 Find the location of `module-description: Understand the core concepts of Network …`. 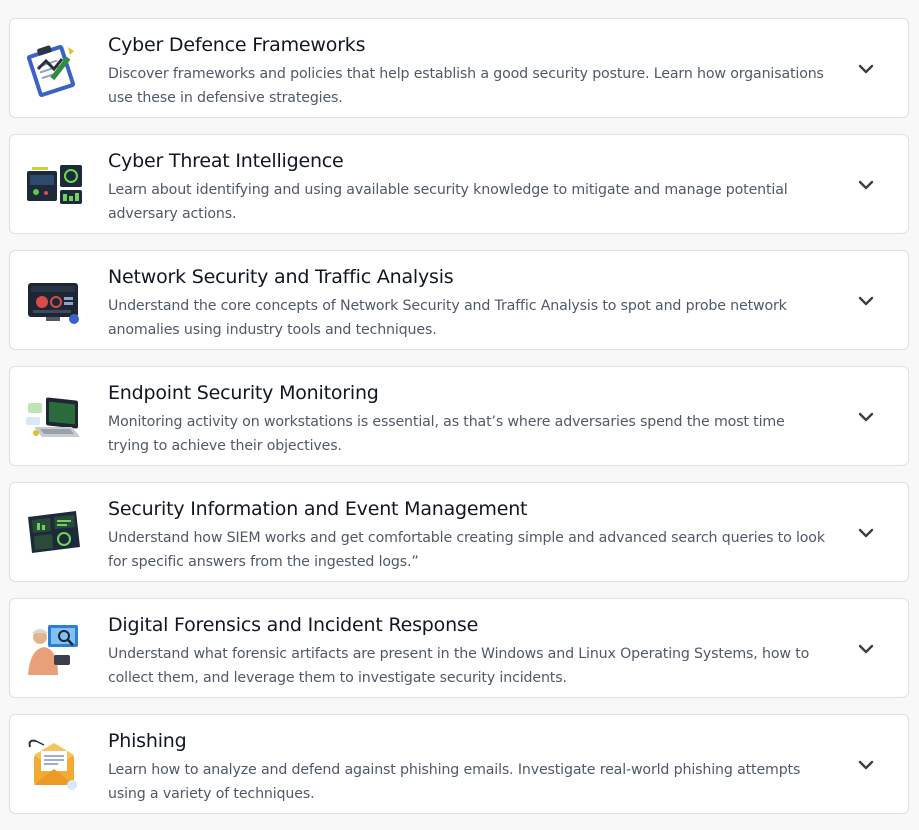

module-description: Understand the core concepts of Network … is located at coordinates (447, 318).